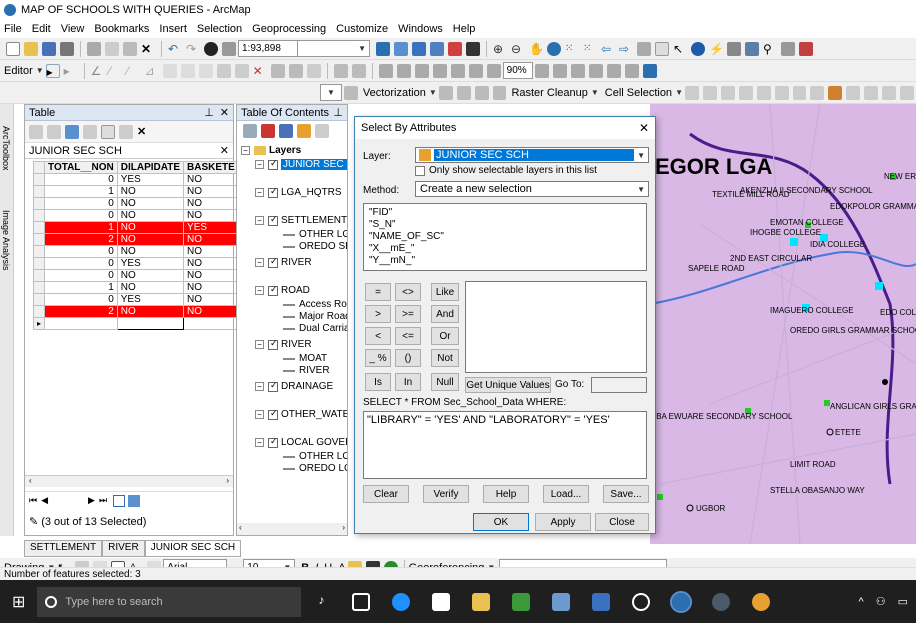 The width and height of the screenshot is (916, 623). Describe the element at coordinates (563, 522) in the screenshot. I see `apply-button: Apply` at that location.